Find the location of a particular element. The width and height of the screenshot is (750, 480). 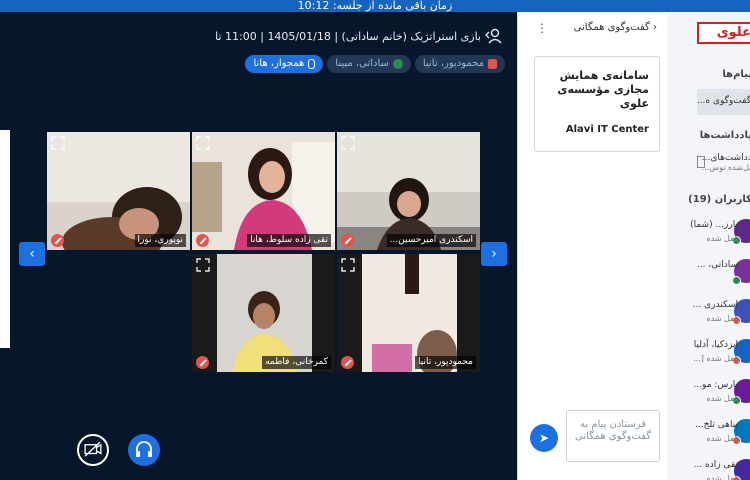

talking-chip-label: همجوار، هانا is located at coordinates (279, 63).